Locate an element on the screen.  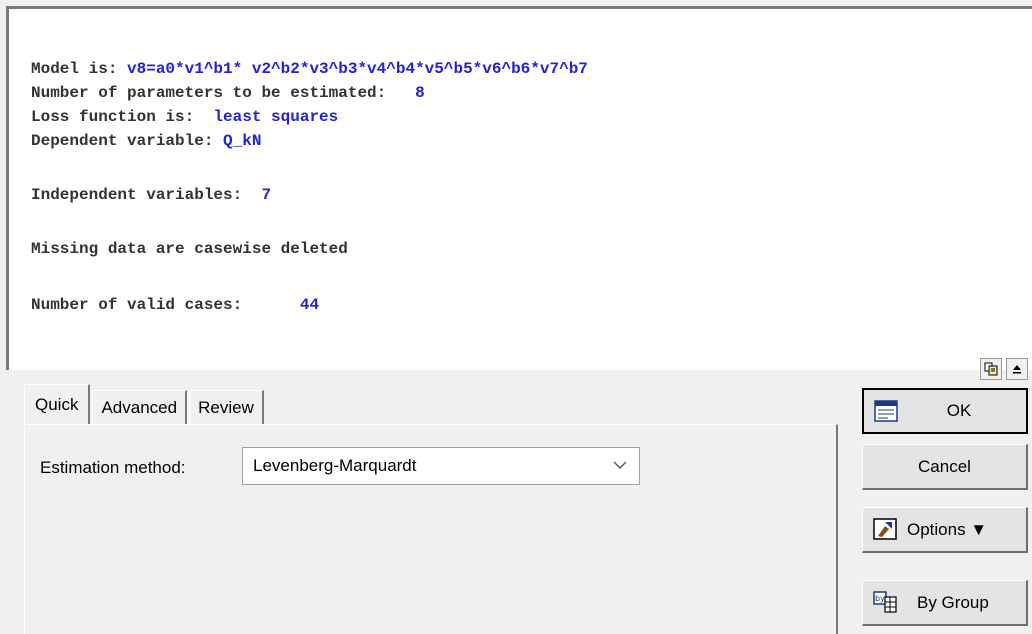
by-group-icon: by is located at coordinates (885, 602).